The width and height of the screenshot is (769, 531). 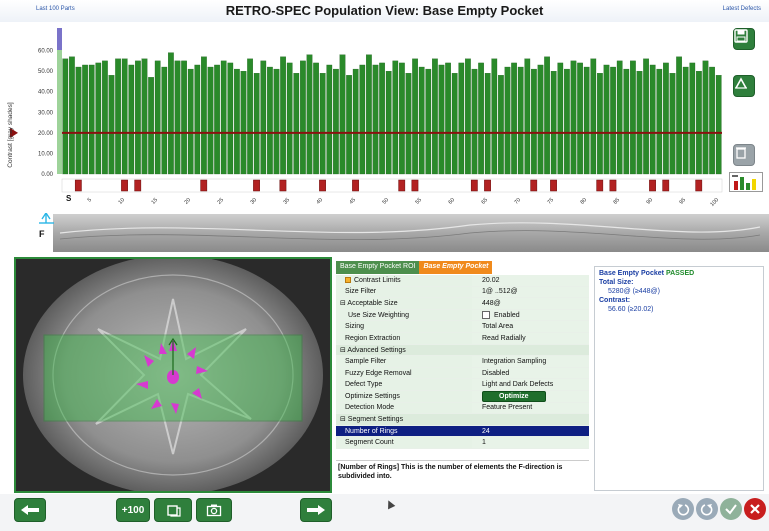 I want to click on next-button, so click(x=316, y=510).